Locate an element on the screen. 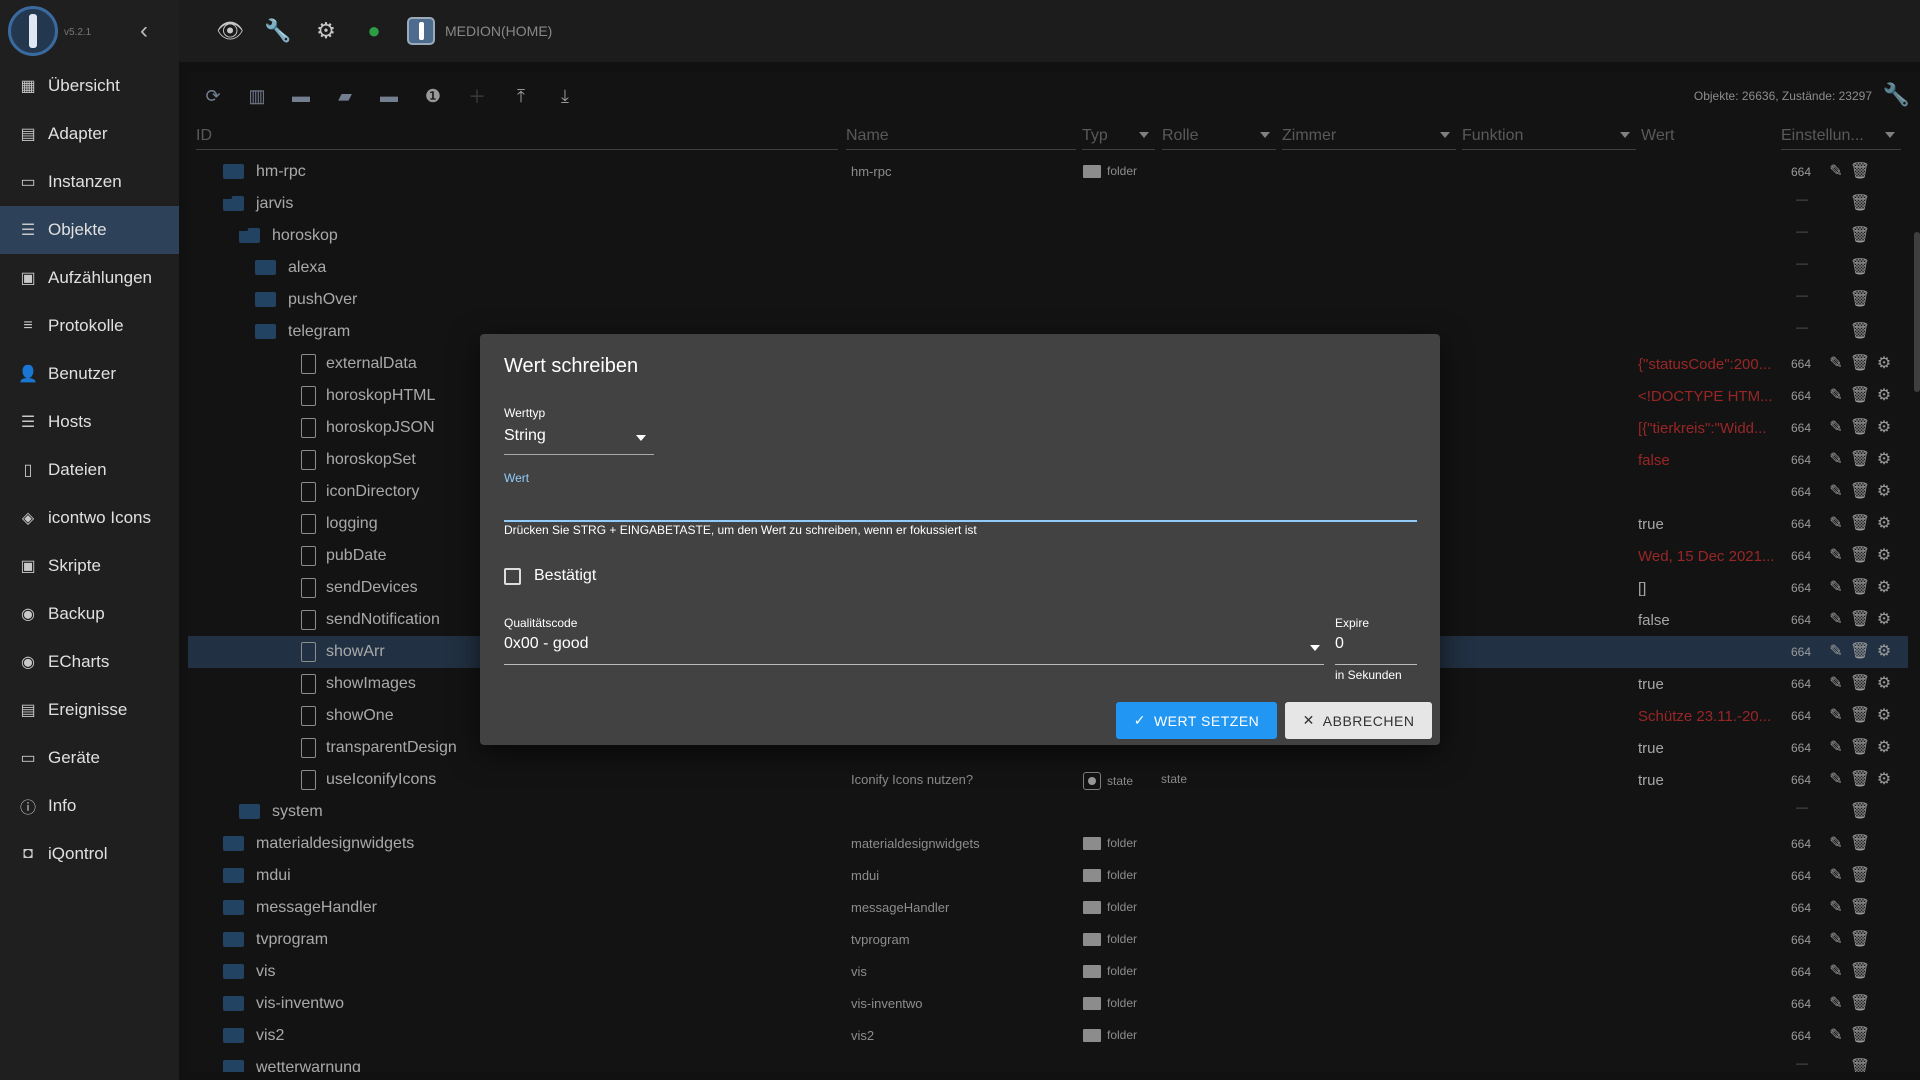 Image resolution: width=1920 pixels, height=1080 pixels. hosts-icon: ☰ is located at coordinates (28, 422).